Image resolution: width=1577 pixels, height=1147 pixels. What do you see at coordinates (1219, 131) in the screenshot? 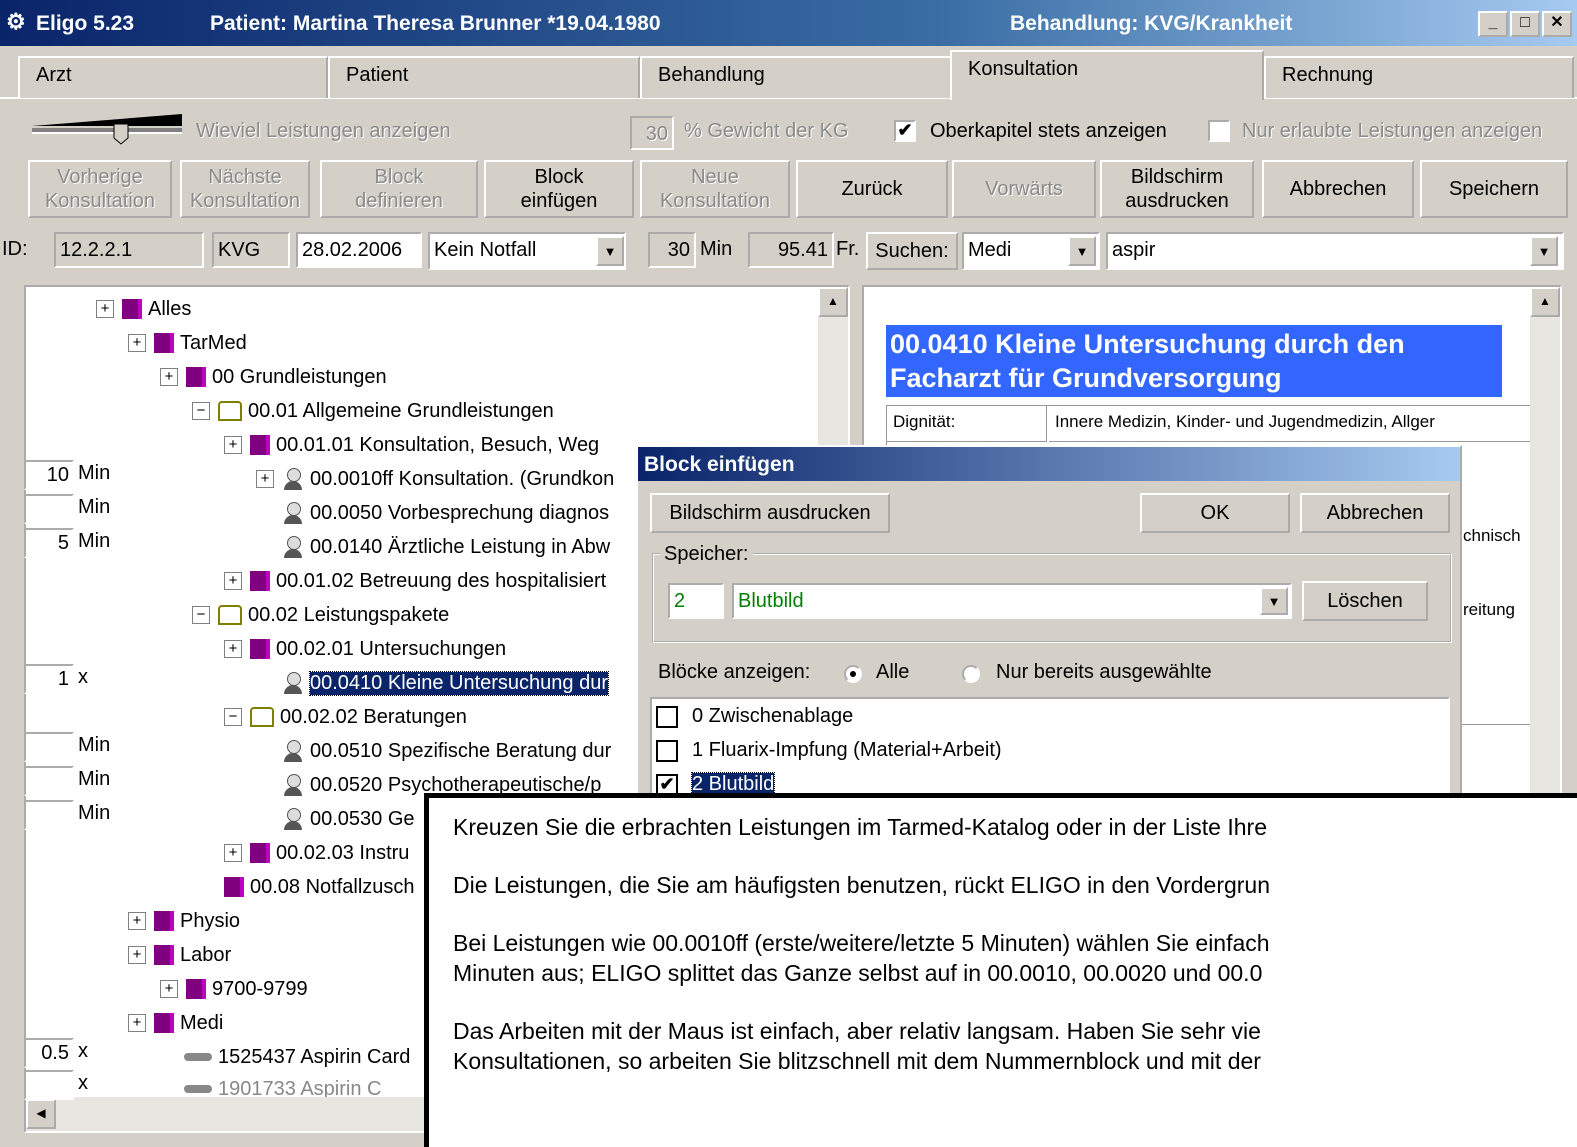
I see `nur-erlaubte-checkbox` at bounding box center [1219, 131].